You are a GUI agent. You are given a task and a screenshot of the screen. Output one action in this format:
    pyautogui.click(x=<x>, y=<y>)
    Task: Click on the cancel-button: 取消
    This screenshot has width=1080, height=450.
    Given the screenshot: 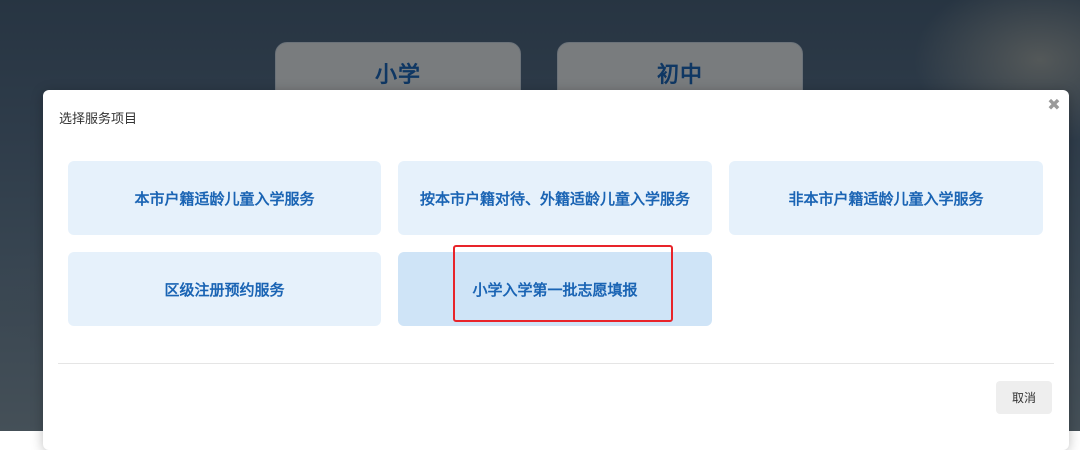 What is the action you would take?
    pyautogui.click(x=1024, y=397)
    